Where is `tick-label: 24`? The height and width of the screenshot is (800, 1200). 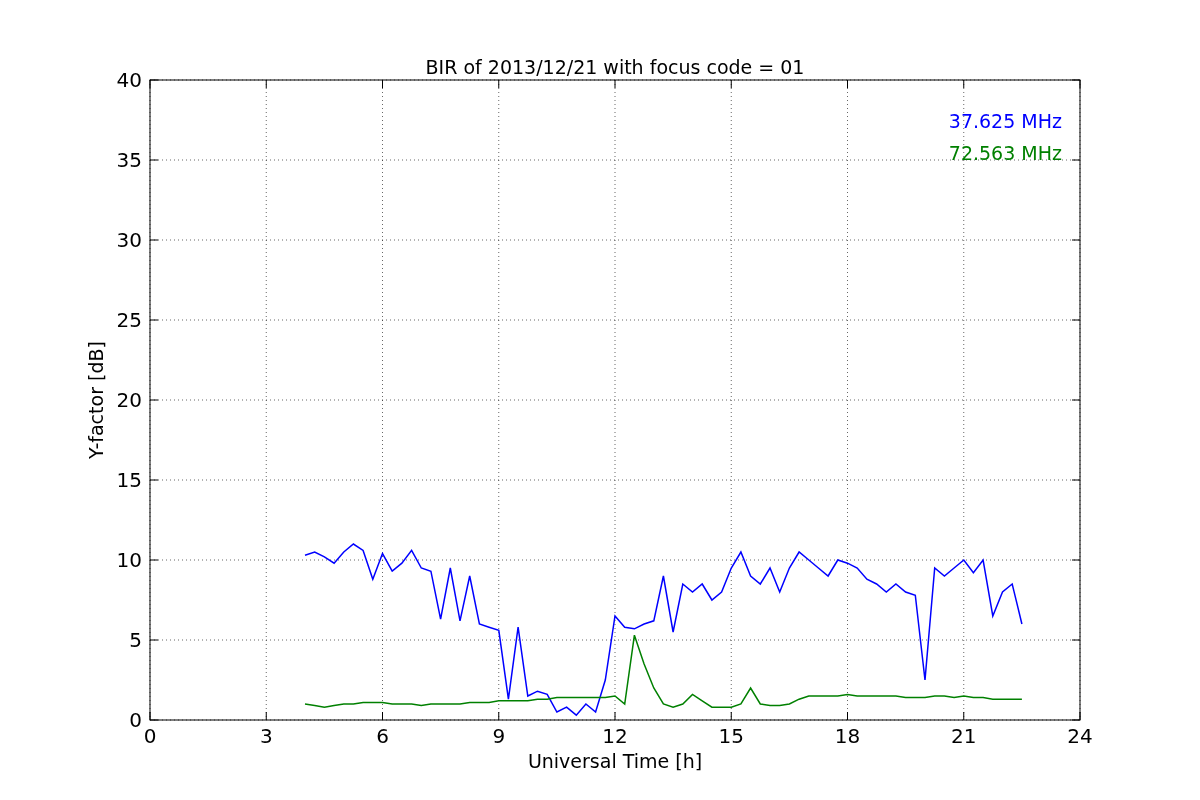
tick-label: 24 is located at coordinates (1080, 736).